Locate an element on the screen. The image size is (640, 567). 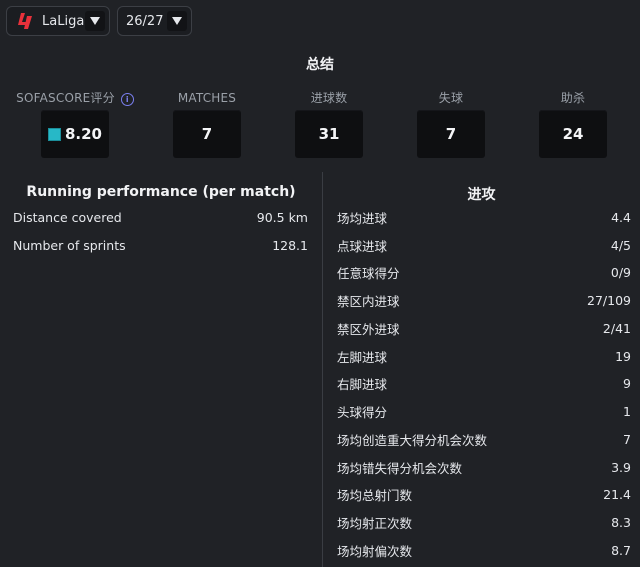
attack-row-label: 右脚进球 is located at coordinates (362, 384).